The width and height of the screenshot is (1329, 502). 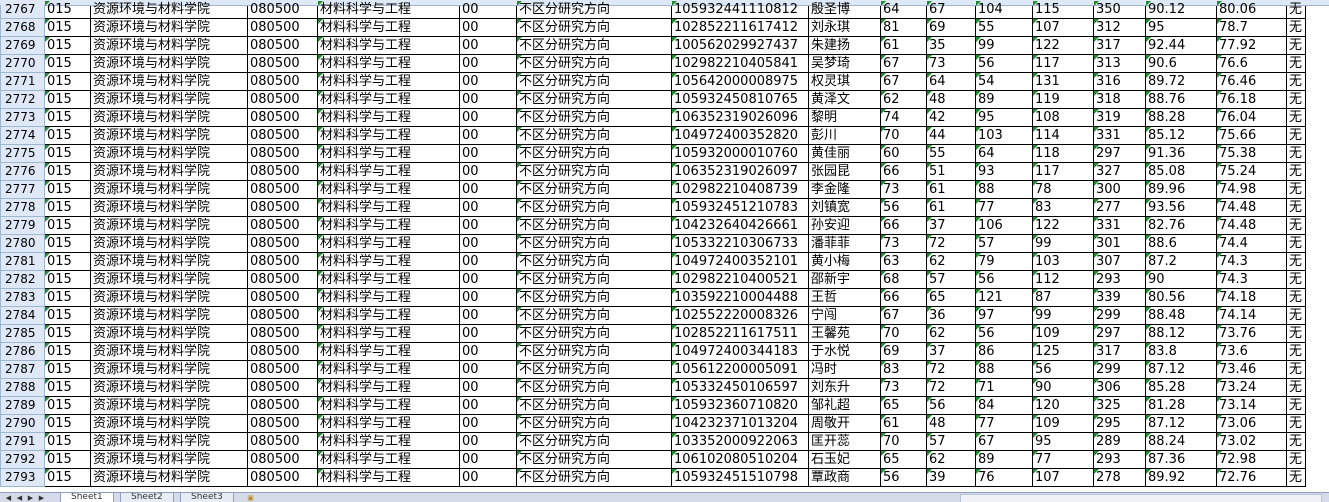 What do you see at coordinates (1119, 333) in the screenshot?
I see `cell: 297` at bounding box center [1119, 333].